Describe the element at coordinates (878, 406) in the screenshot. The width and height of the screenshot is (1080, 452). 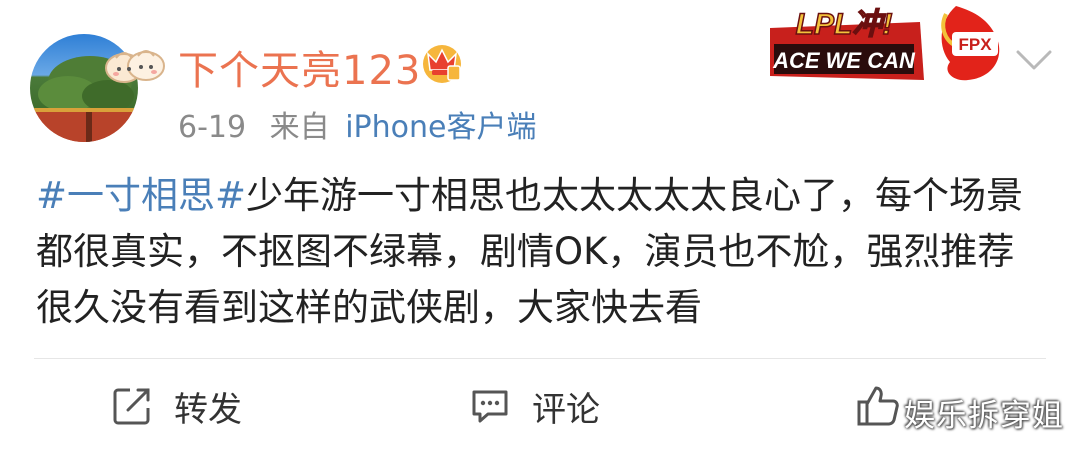
I see `thumbs-up-icon` at that location.